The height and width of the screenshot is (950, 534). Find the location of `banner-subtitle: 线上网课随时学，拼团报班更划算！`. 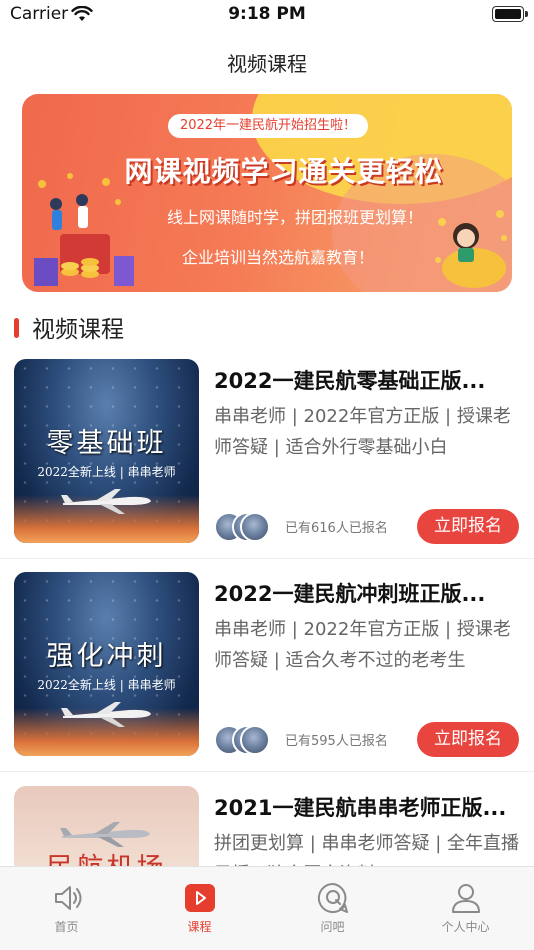

banner-subtitle: 线上网课随时学，拼团报班更划算！ is located at coordinates (295, 217).